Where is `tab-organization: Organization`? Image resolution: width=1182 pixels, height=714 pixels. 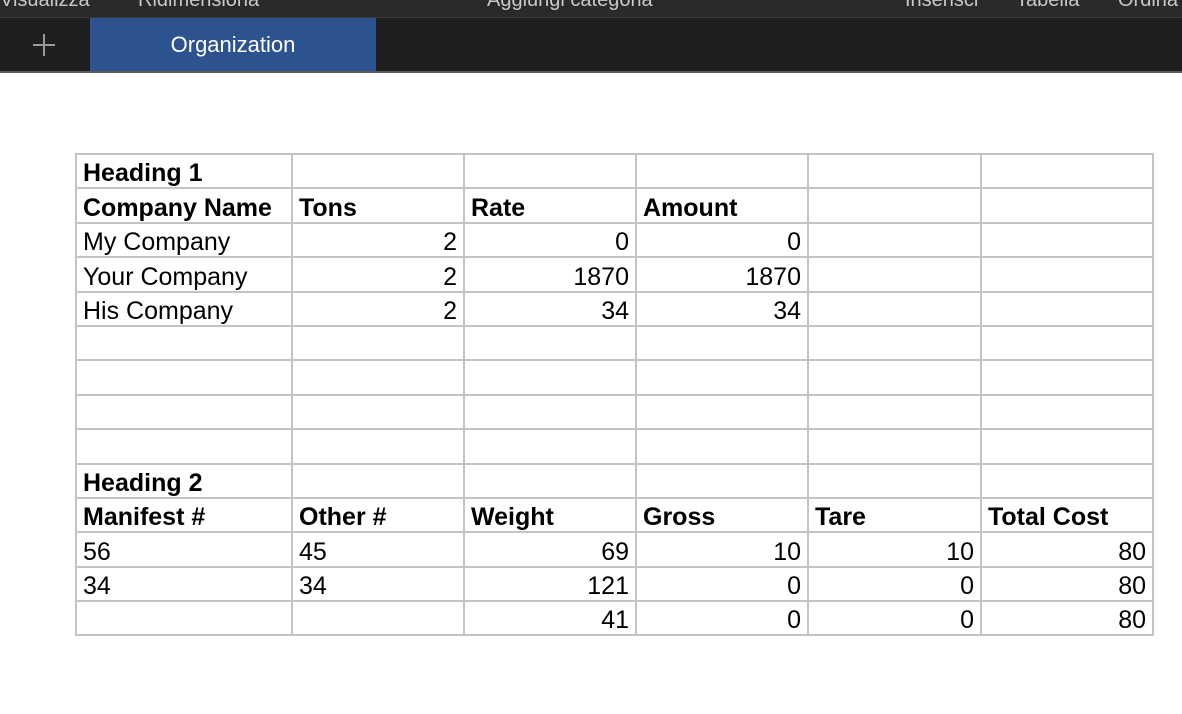
tab-organization: Organization is located at coordinates (233, 44).